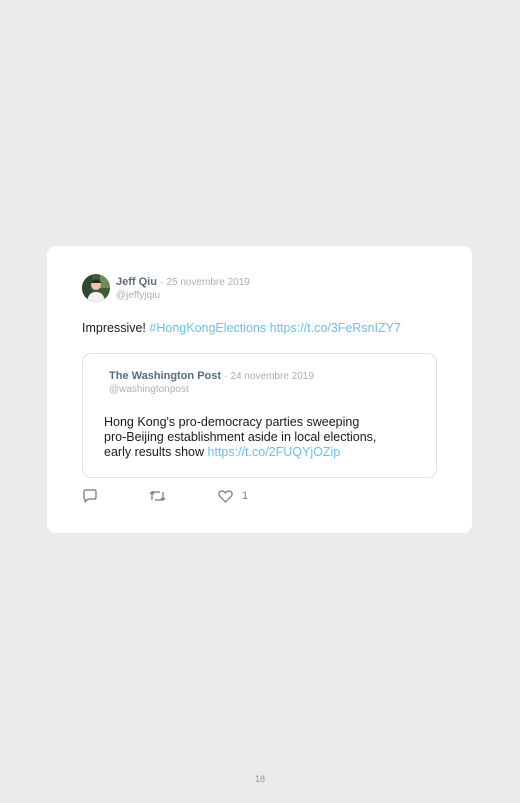  Describe the element at coordinates (114, 328) in the screenshot. I see `tweet-text-prefix: Impressive!` at that location.